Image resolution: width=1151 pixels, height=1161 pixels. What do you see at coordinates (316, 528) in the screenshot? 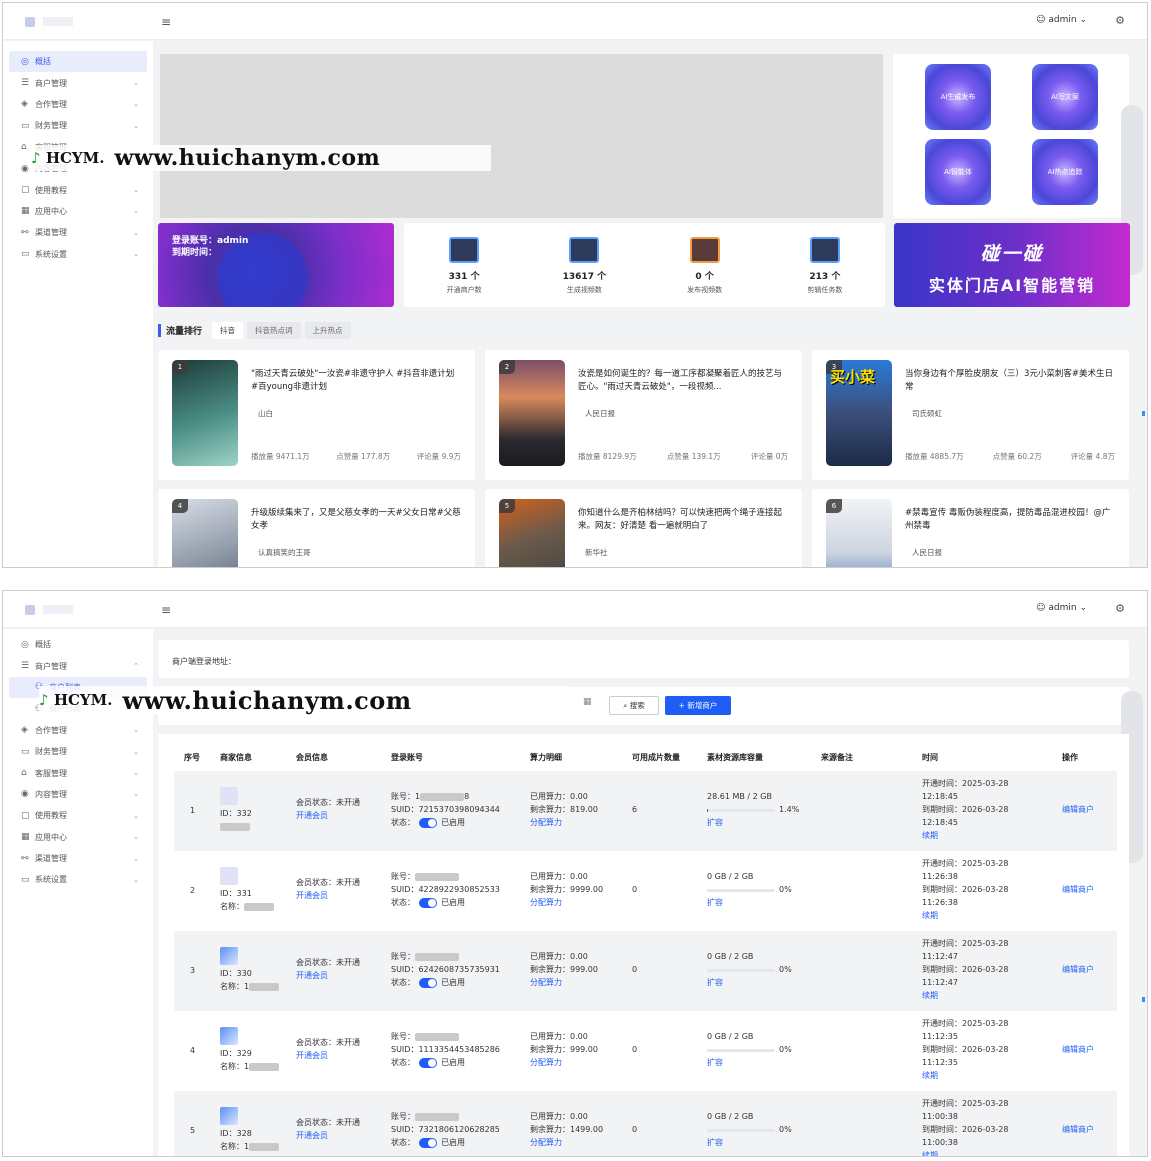
I see `video-card: 4 升级版续集来了，又是父慈女孝的一天#父女日常#父慈女孝 认真搞笑的王哥` at bounding box center [316, 528].